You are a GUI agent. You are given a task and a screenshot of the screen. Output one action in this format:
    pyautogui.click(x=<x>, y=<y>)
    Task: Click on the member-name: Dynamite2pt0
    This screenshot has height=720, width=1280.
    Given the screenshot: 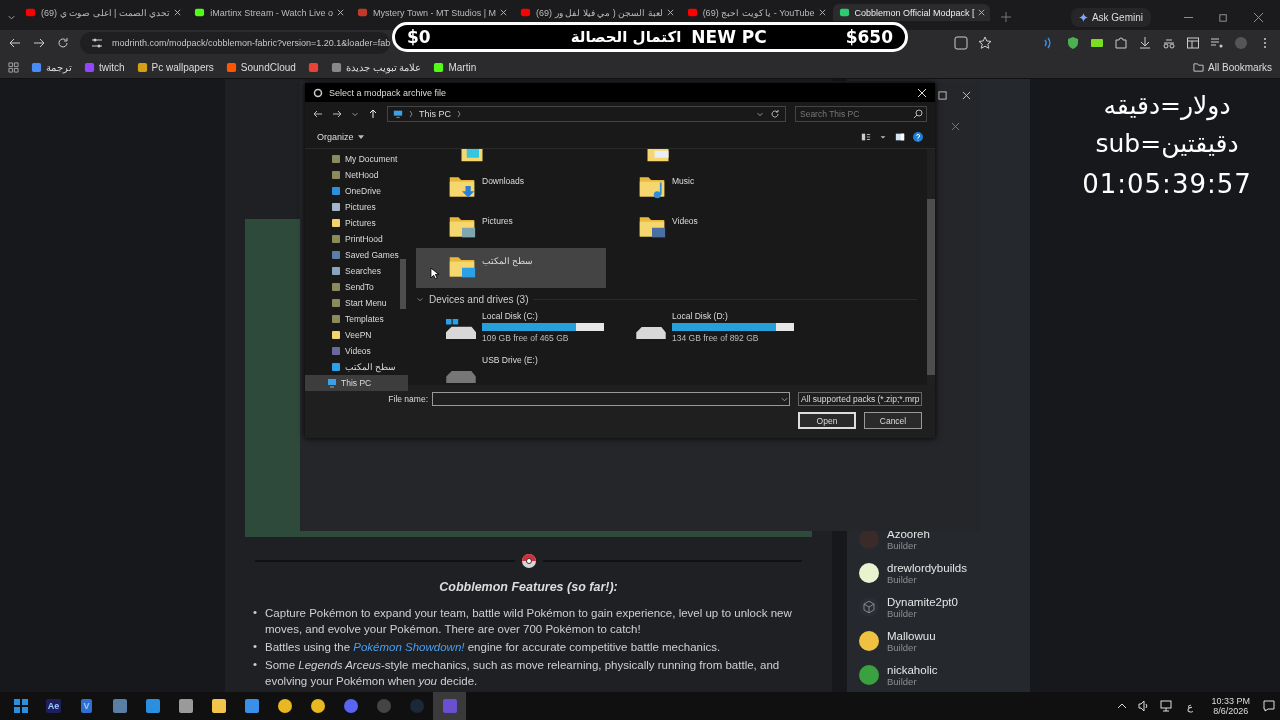 What is the action you would take?
    pyautogui.click(x=922, y=601)
    